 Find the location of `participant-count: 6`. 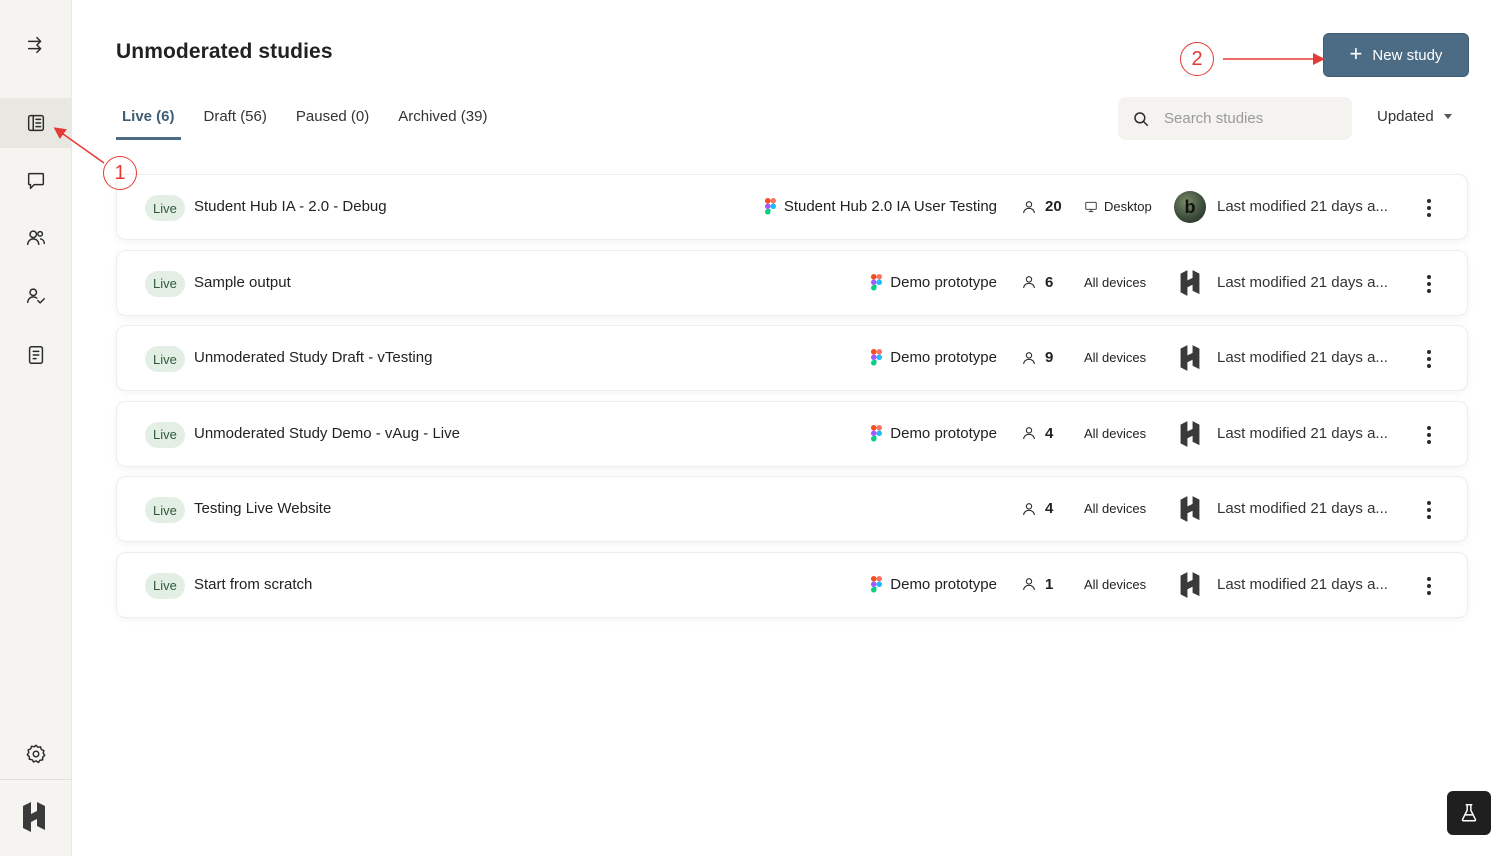

participant-count: 6 is located at coordinates (1037, 282).